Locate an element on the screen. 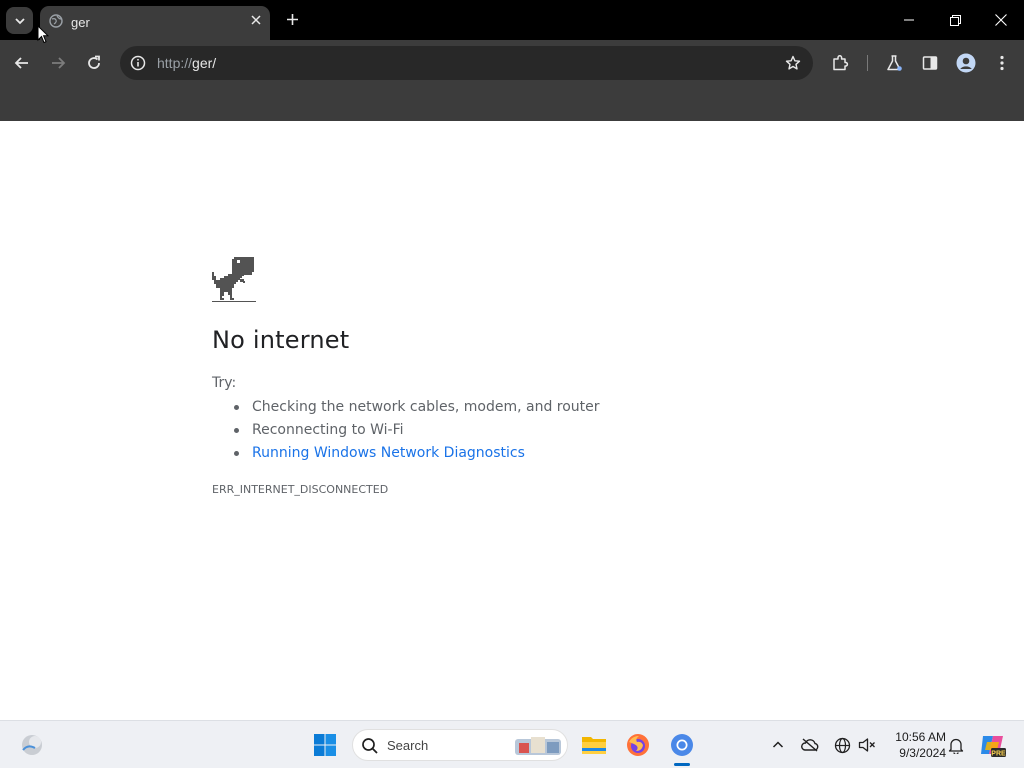  network-tray-button is located at coordinates (842, 745).